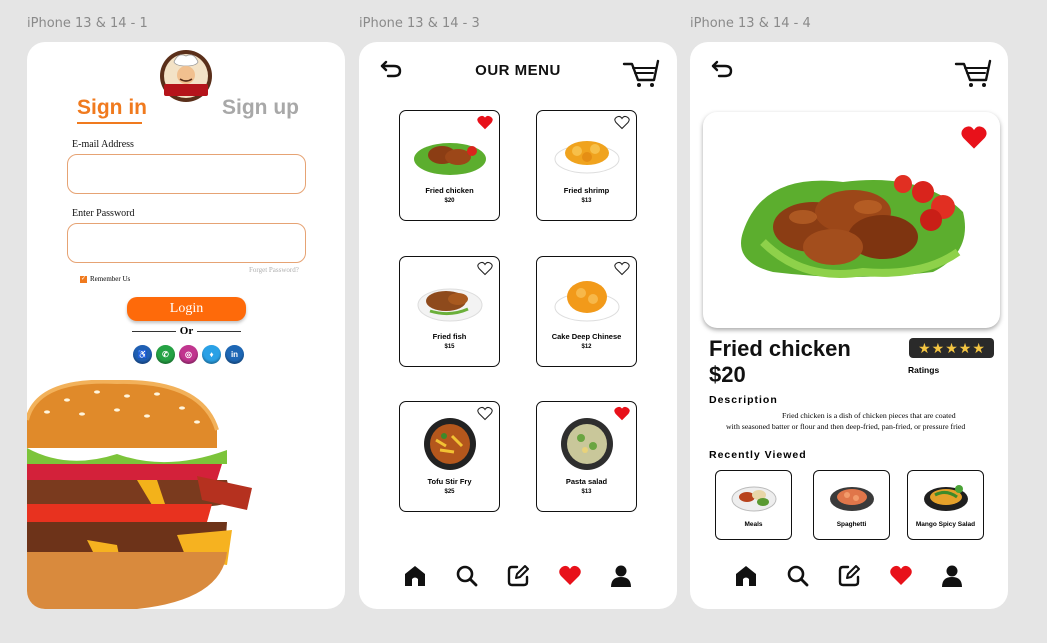  I want to click on card-name: Cake Deep Chinese, so click(586, 336).